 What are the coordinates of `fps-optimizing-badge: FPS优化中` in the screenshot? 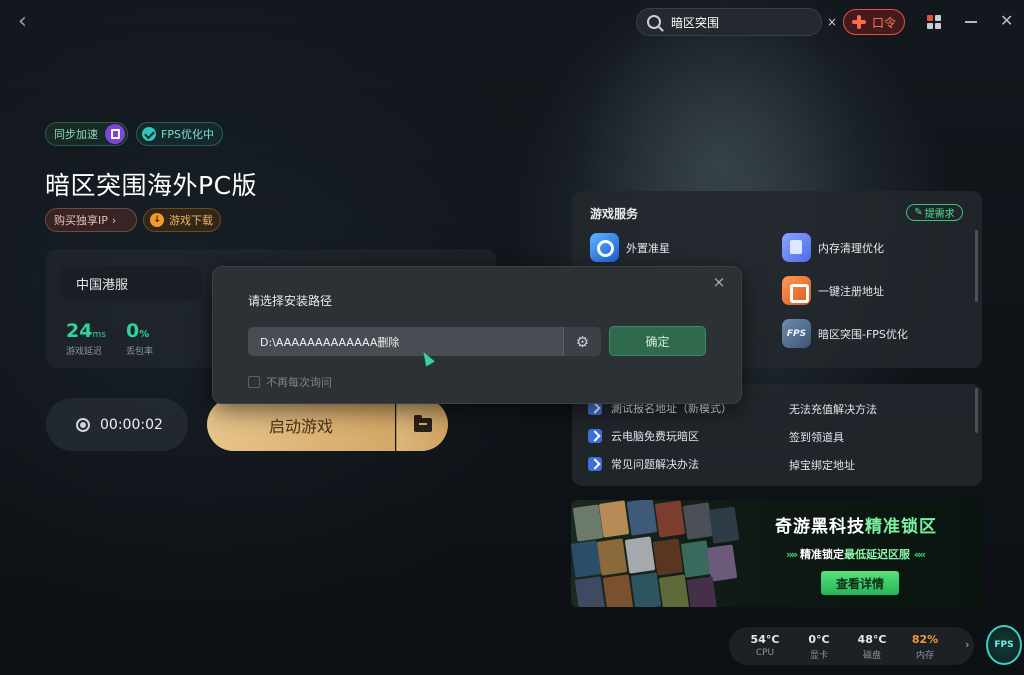 It's located at (179, 134).